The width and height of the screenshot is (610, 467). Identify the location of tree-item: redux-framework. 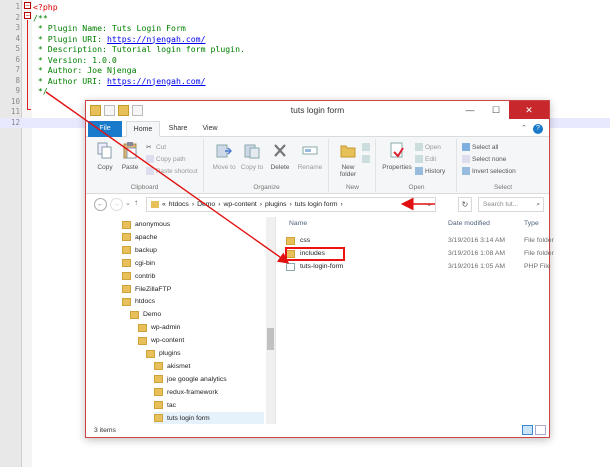
(186, 392).